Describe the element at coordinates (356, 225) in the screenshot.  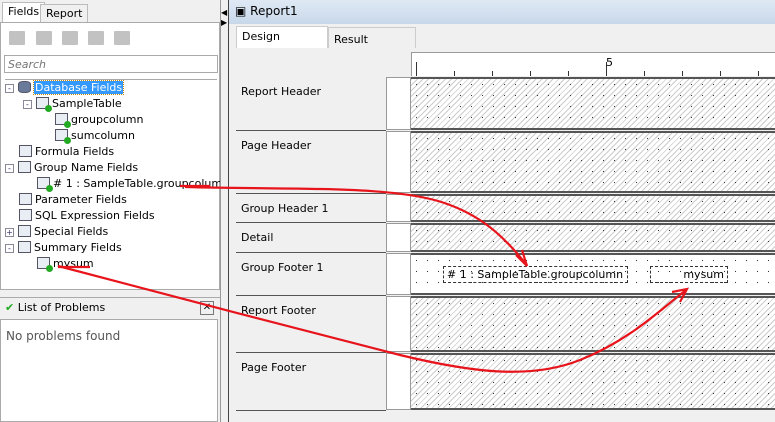
I see `arrow-line` at that location.